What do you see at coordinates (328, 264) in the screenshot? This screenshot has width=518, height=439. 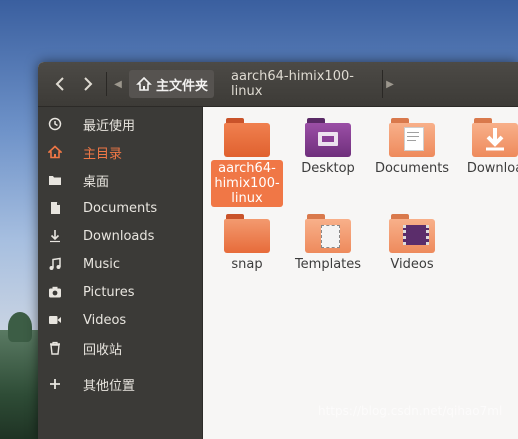 I see `file-name: Templates` at bounding box center [328, 264].